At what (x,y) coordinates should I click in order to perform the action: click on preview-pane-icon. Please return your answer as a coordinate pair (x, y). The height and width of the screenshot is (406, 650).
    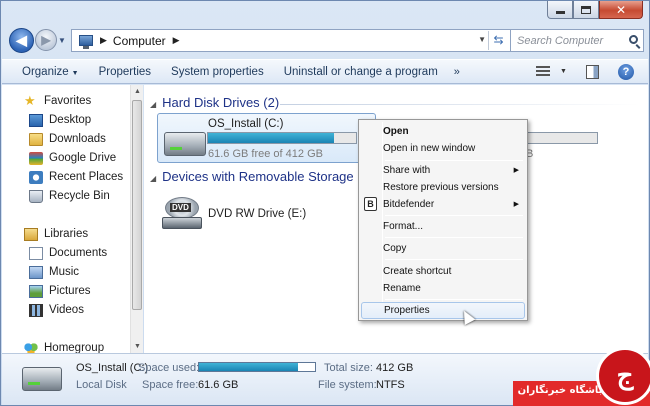
    Looking at the image, I should click on (592, 72).